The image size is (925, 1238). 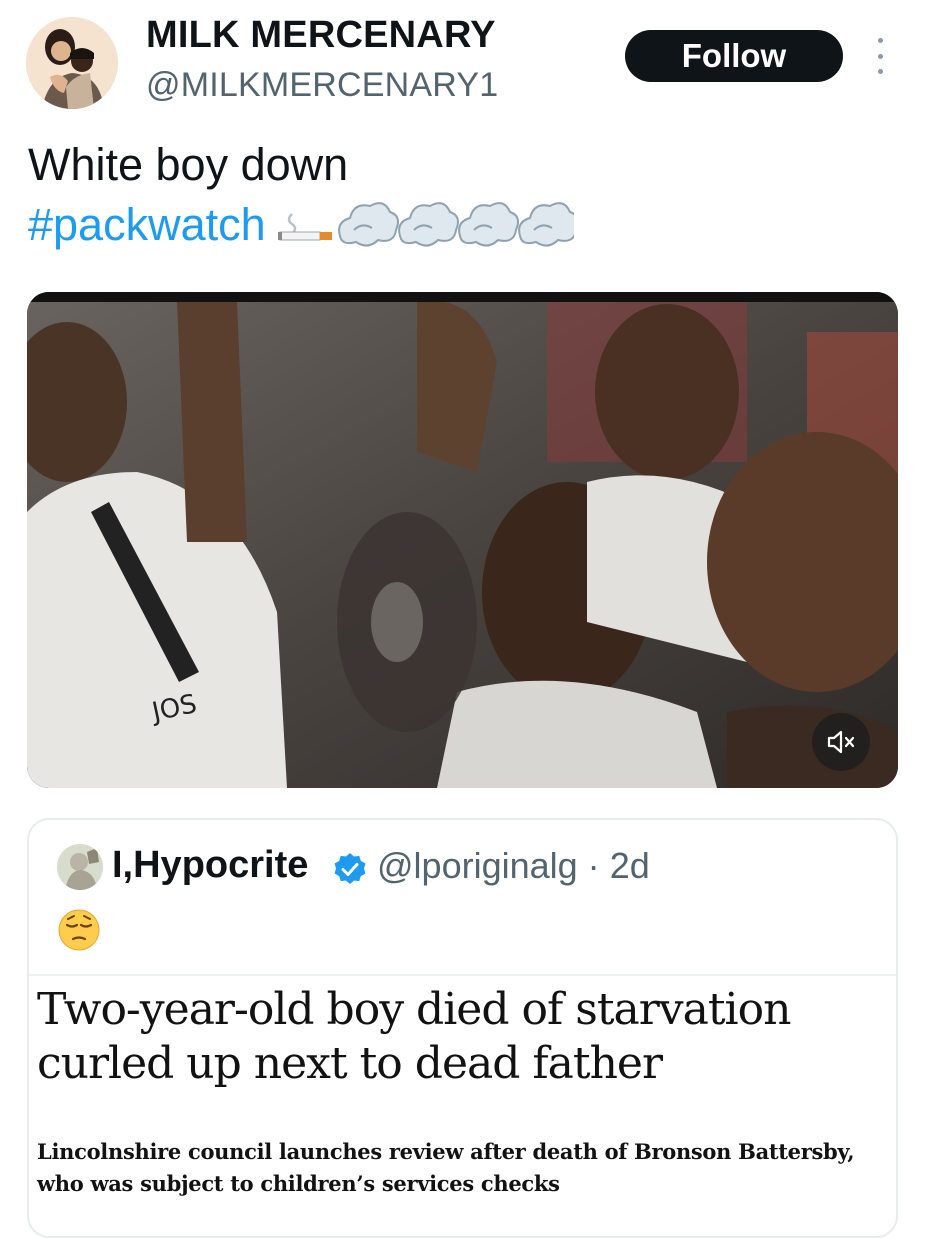 I want to click on tweet-text-line: White boy down, so click(x=188, y=164).